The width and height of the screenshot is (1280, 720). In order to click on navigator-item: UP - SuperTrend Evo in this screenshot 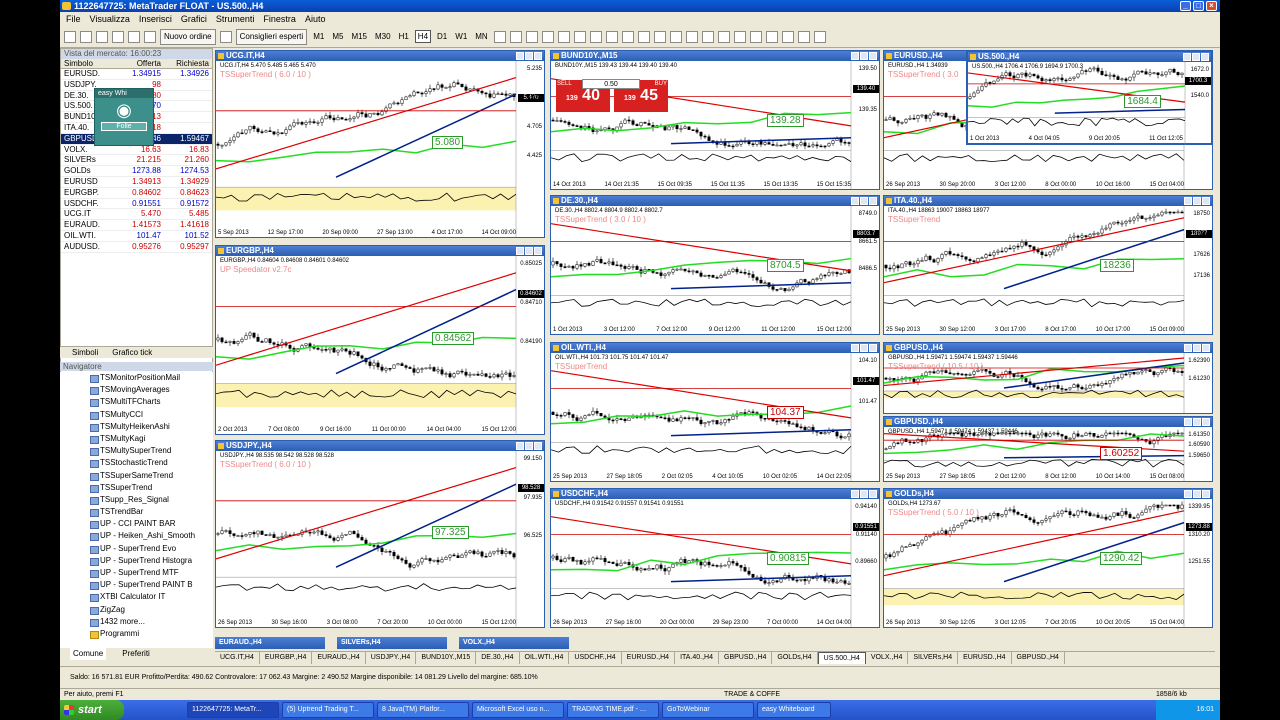, I will do `click(136, 549)`.